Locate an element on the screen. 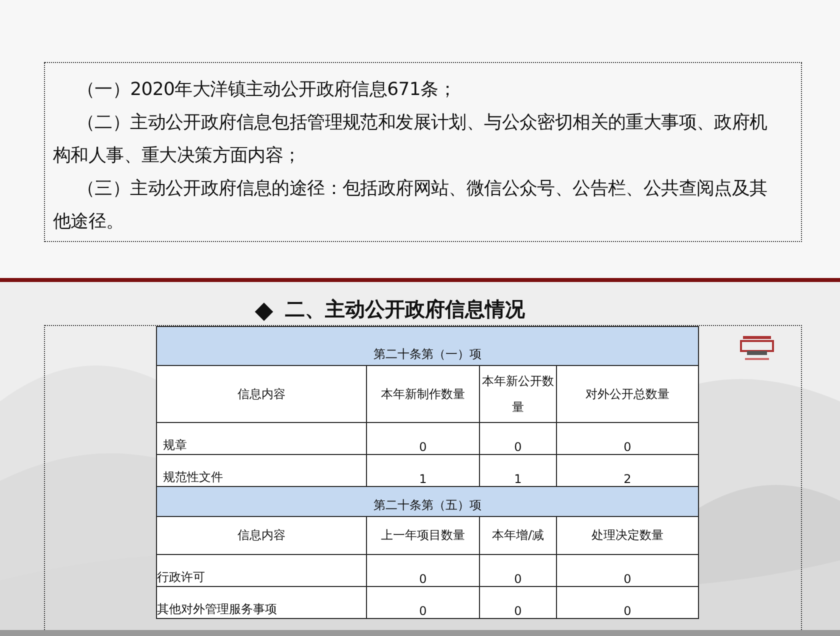 This screenshot has width=840, height=636. section-heading: 二、主动公开政府信息情况 is located at coordinates (405, 309).